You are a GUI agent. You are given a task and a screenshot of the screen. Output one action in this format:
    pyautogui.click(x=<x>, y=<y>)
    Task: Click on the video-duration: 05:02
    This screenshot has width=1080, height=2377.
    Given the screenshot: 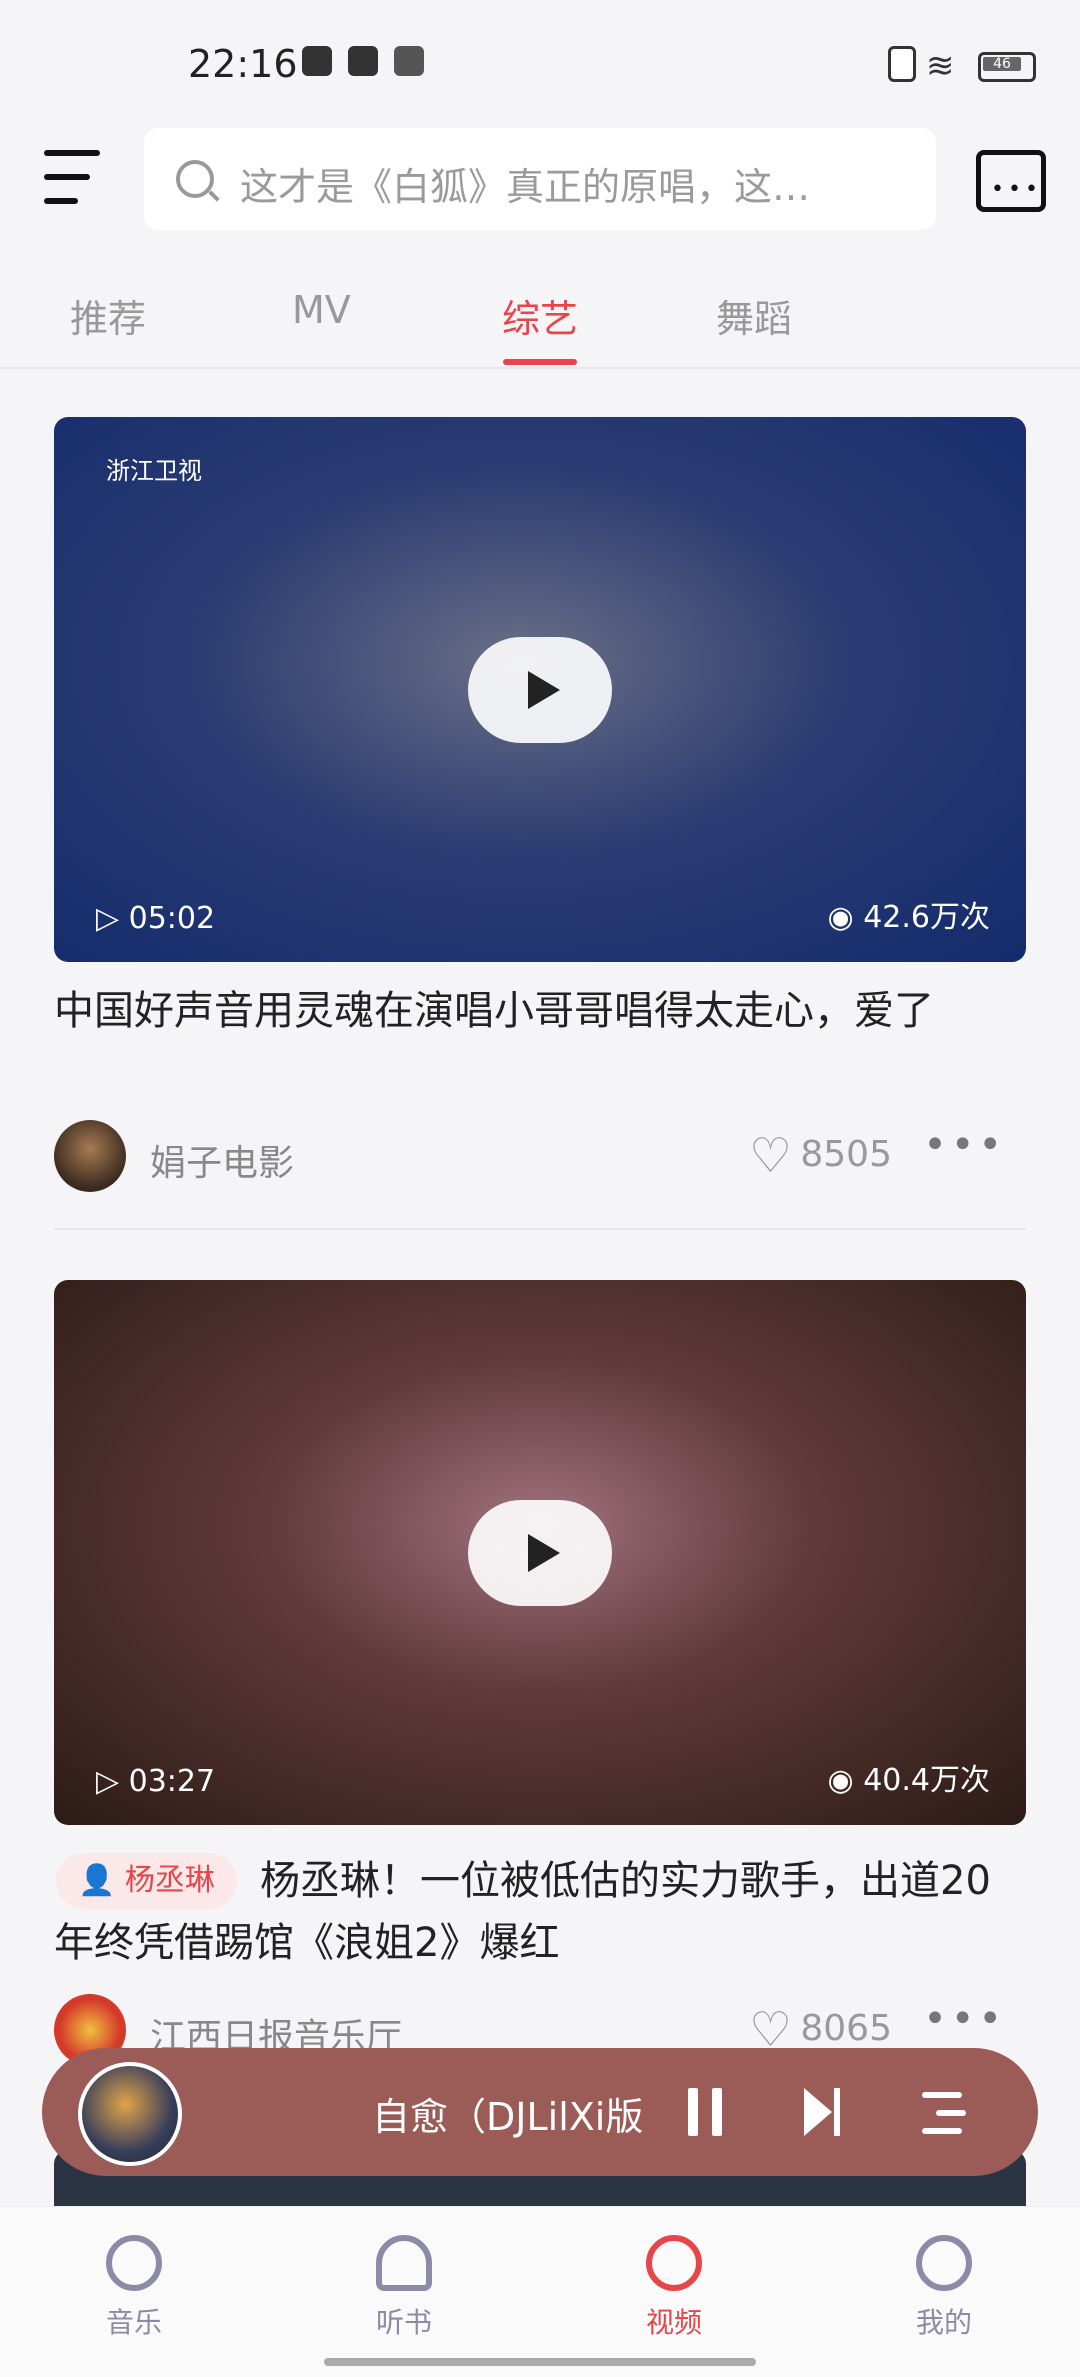 What is the action you would take?
    pyautogui.click(x=155, y=918)
    